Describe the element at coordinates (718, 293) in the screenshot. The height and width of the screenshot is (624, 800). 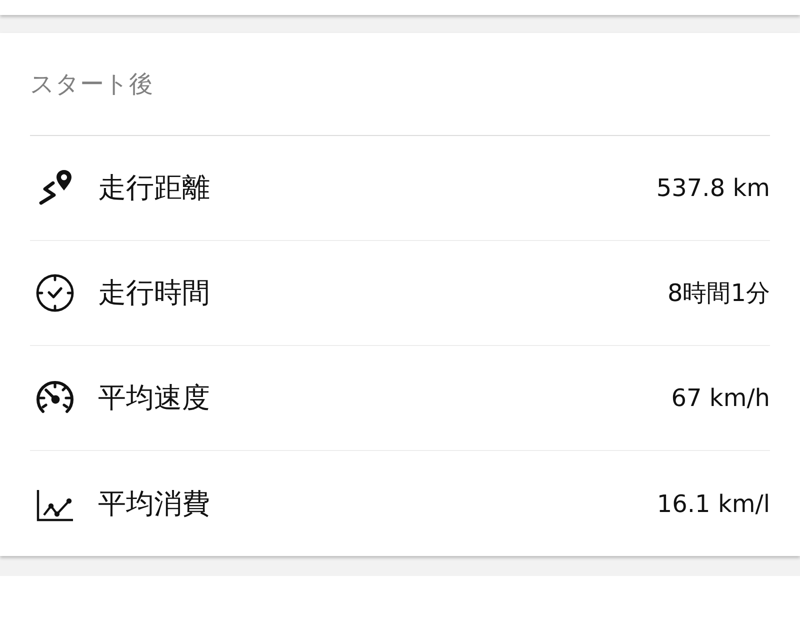
I see `stat-value: 8時間1分` at that location.